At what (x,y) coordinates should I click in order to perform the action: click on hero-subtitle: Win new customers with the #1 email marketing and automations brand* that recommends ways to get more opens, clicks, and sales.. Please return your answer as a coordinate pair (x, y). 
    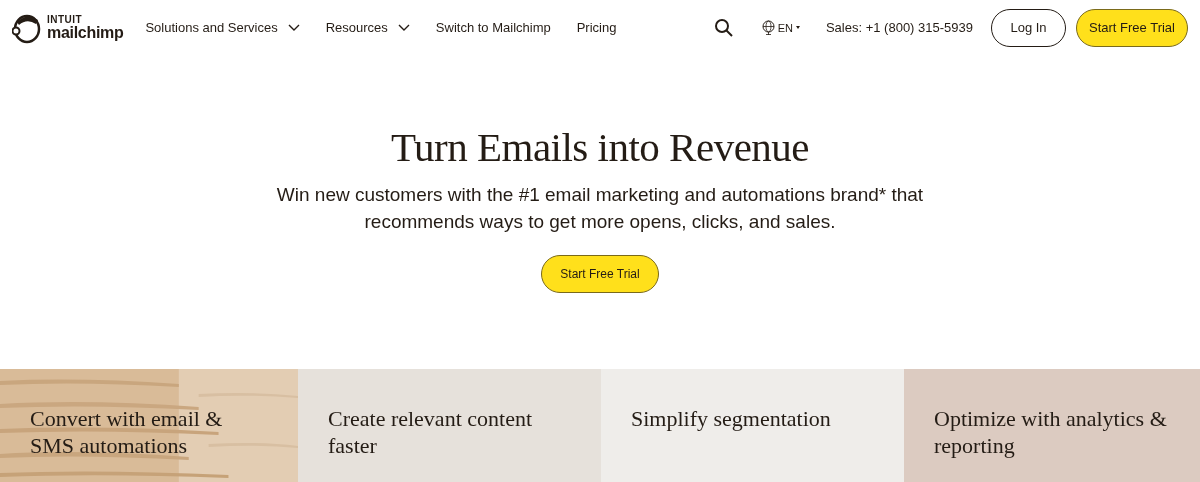
    Looking at the image, I should click on (600, 208).